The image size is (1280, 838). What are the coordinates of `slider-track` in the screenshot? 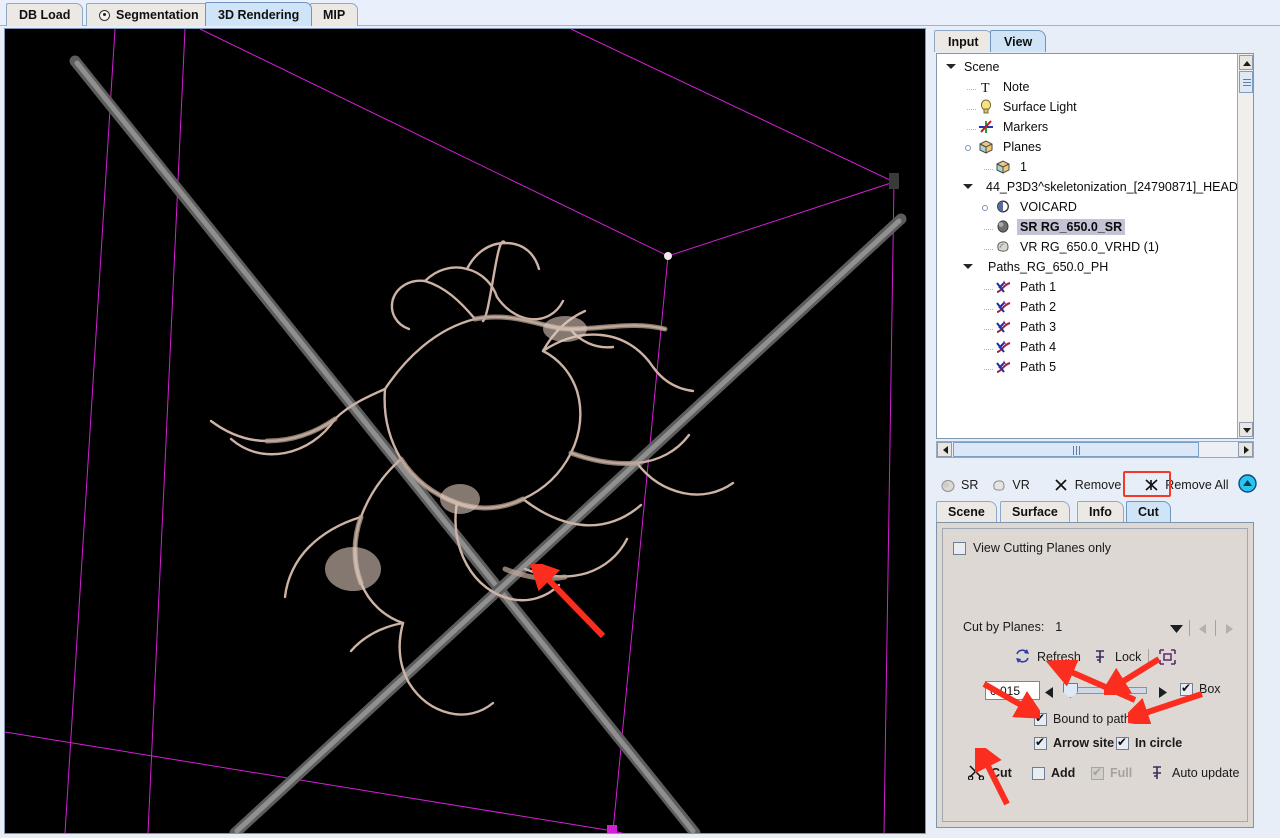 It's located at (1107, 690).